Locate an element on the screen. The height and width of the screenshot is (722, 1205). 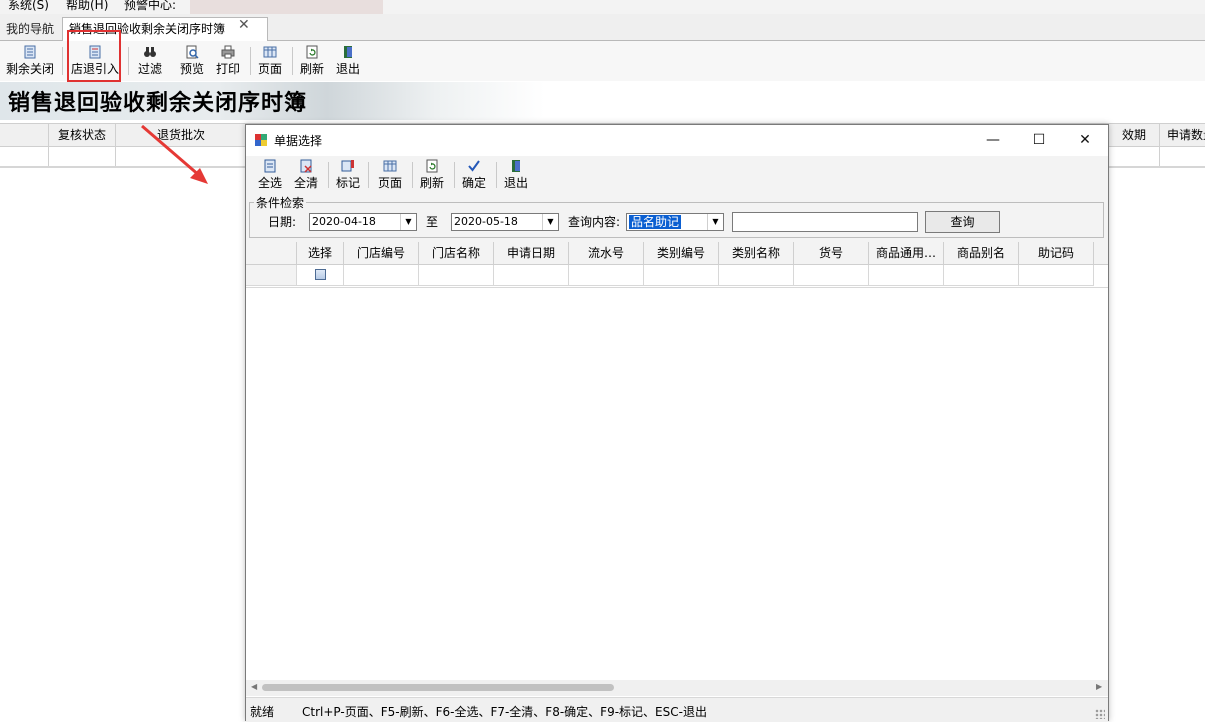
column-request-qty: 申请数量 is located at coordinates (1182, 135).